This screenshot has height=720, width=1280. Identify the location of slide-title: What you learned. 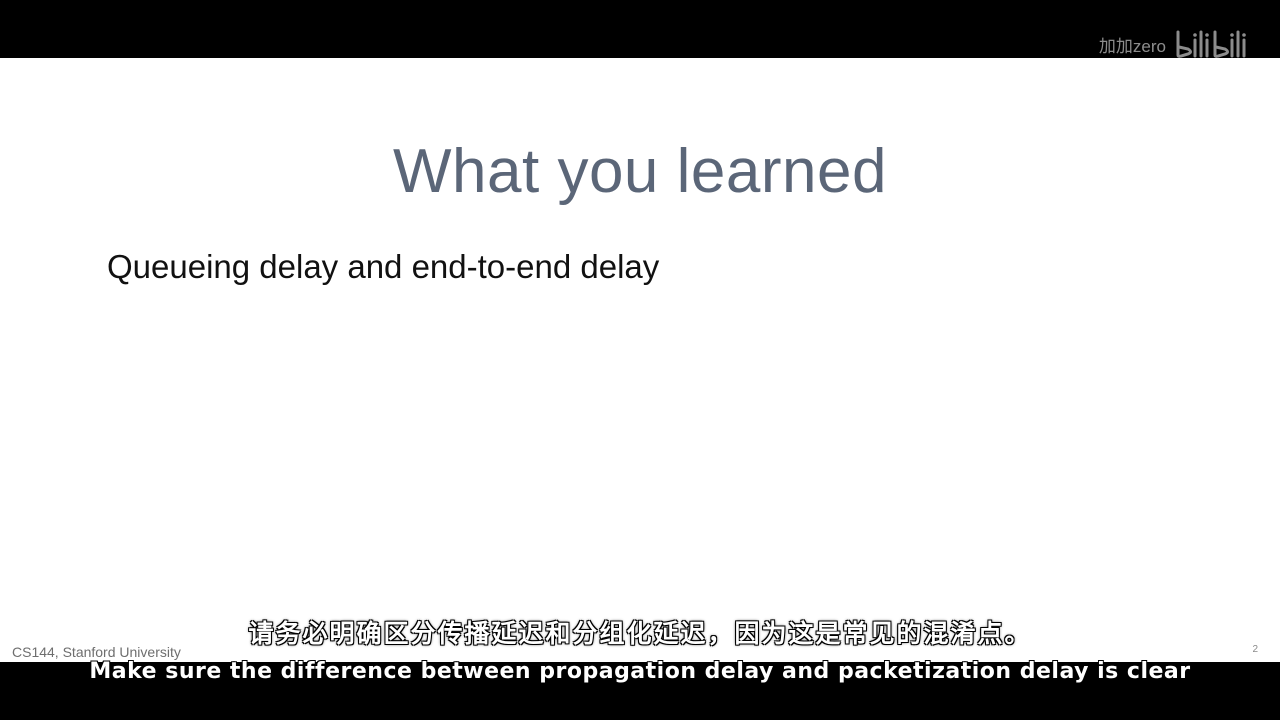
(640, 171).